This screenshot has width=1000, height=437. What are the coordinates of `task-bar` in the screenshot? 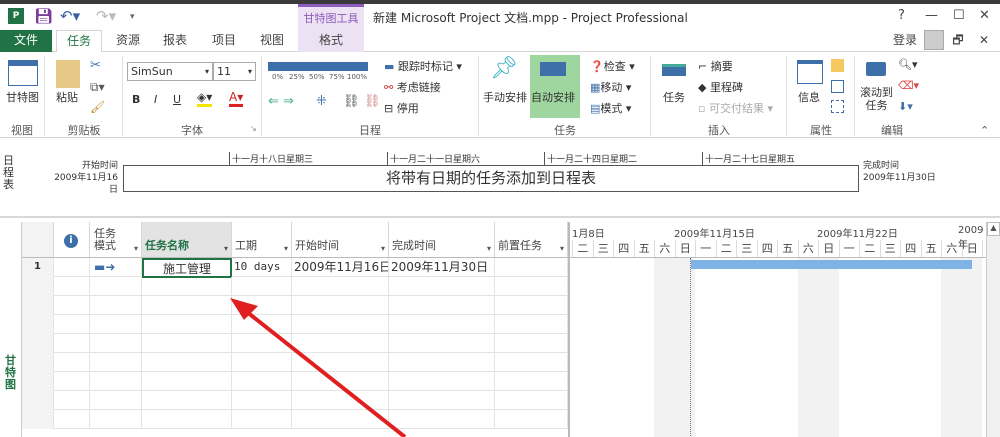 It's located at (831, 264).